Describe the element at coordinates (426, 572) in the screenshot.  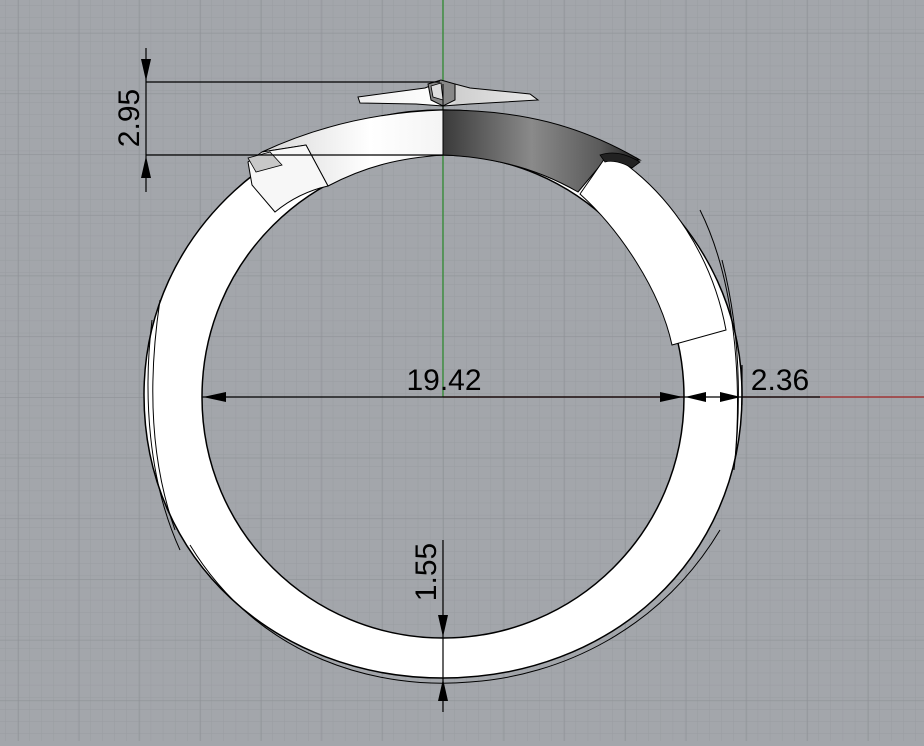
I see `dim-bottom-thickness-label: 1.55` at that location.